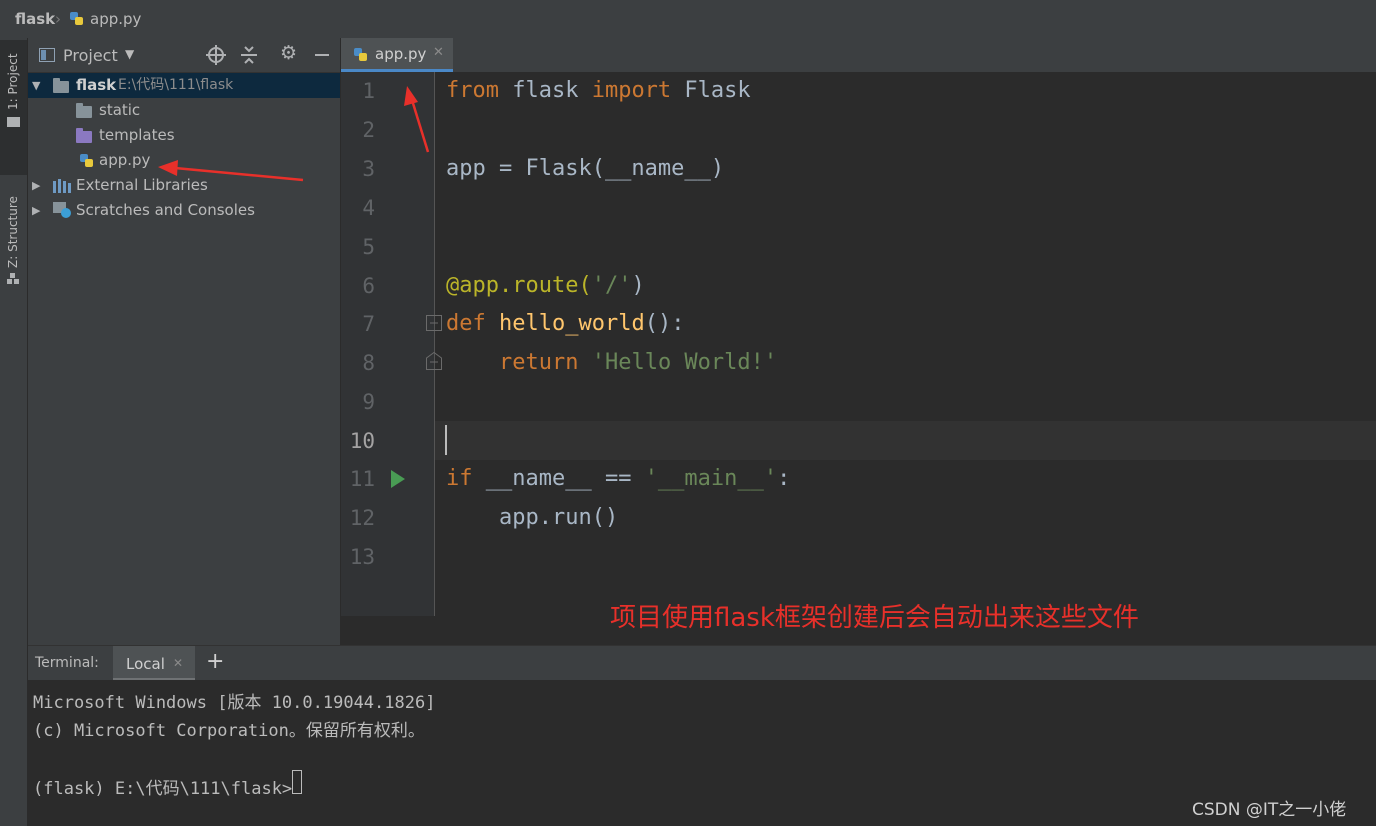 This screenshot has height=826, width=1376. Describe the element at coordinates (368, 208) in the screenshot. I see `line-number: 4` at that location.